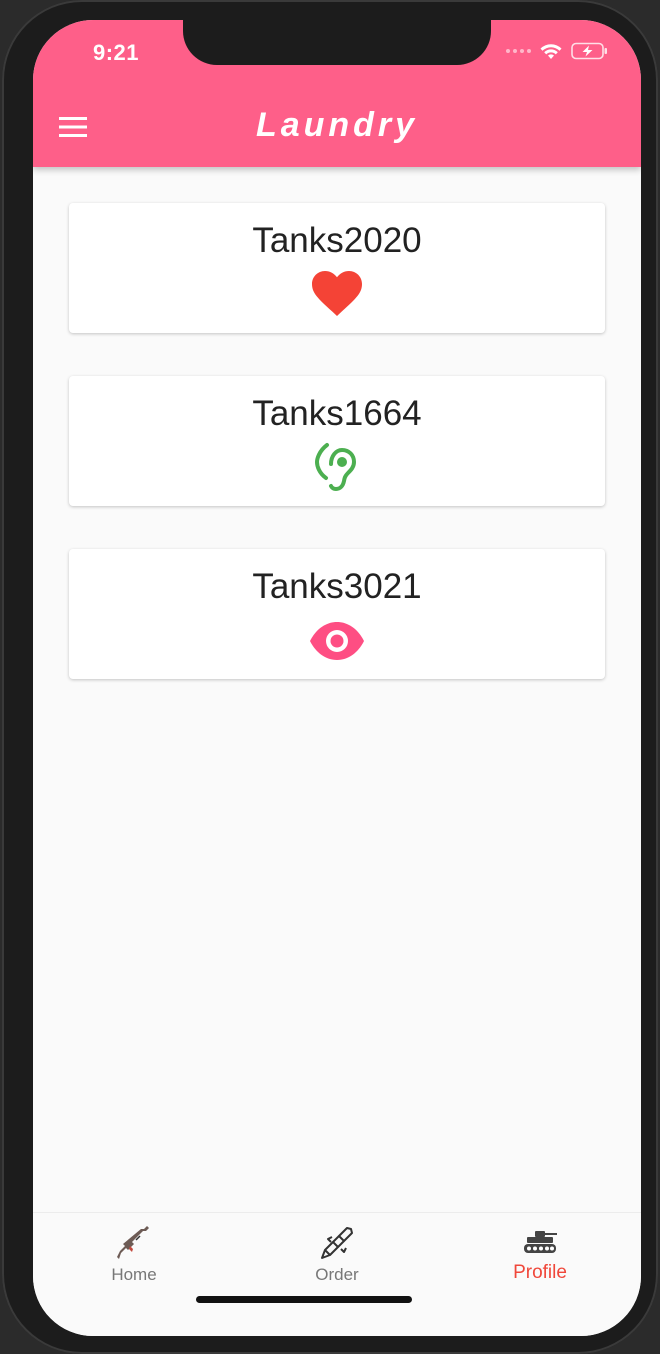 The height and width of the screenshot is (1354, 660). Describe the element at coordinates (518, 51) in the screenshot. I see `signal-dots-icon` at that location.